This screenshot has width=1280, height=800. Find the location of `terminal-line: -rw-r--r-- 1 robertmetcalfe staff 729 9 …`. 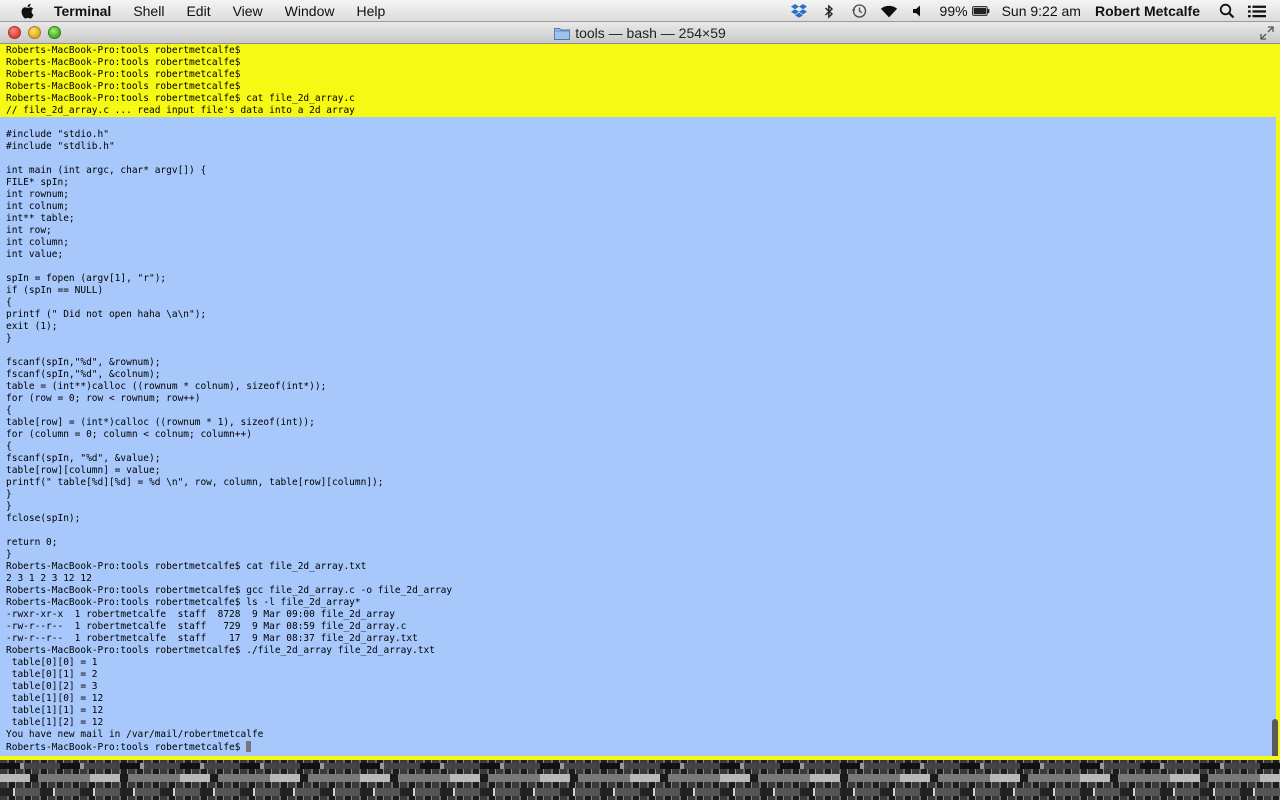

terminal-line: -rw-r--r-- 1 robertmetcalfe staff 729 9 … is located at coordinates (636, 627).